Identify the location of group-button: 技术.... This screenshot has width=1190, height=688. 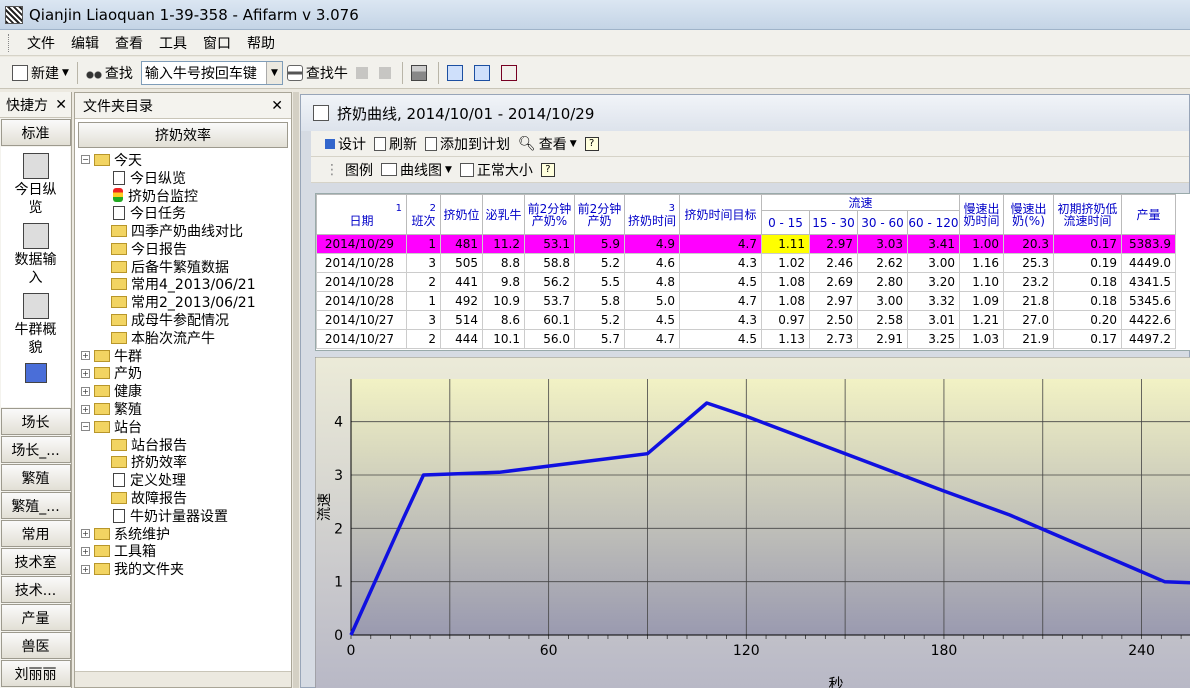
(35, 589).